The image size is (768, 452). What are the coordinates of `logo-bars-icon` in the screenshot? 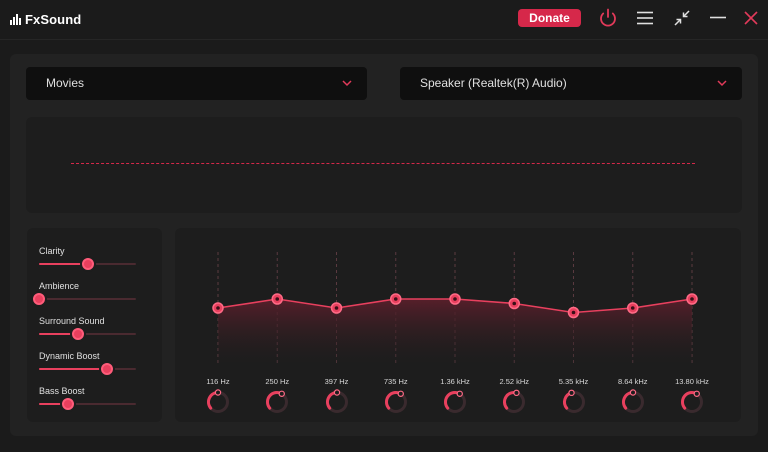 It's located at (16, 19).